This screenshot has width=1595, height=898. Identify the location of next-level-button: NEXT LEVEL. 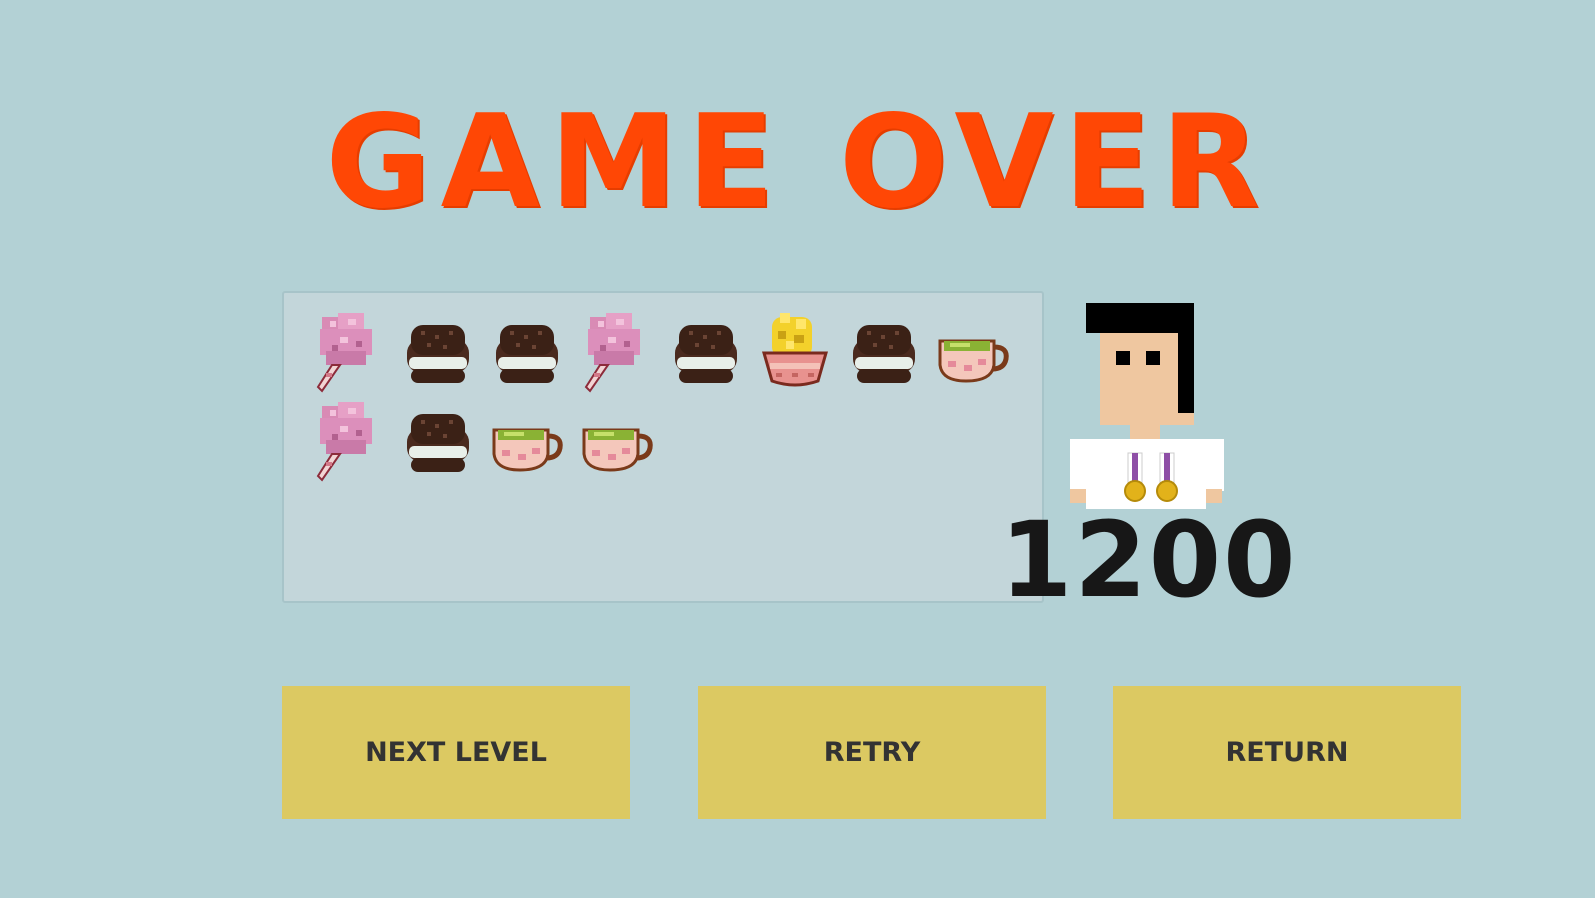
(456, 752).